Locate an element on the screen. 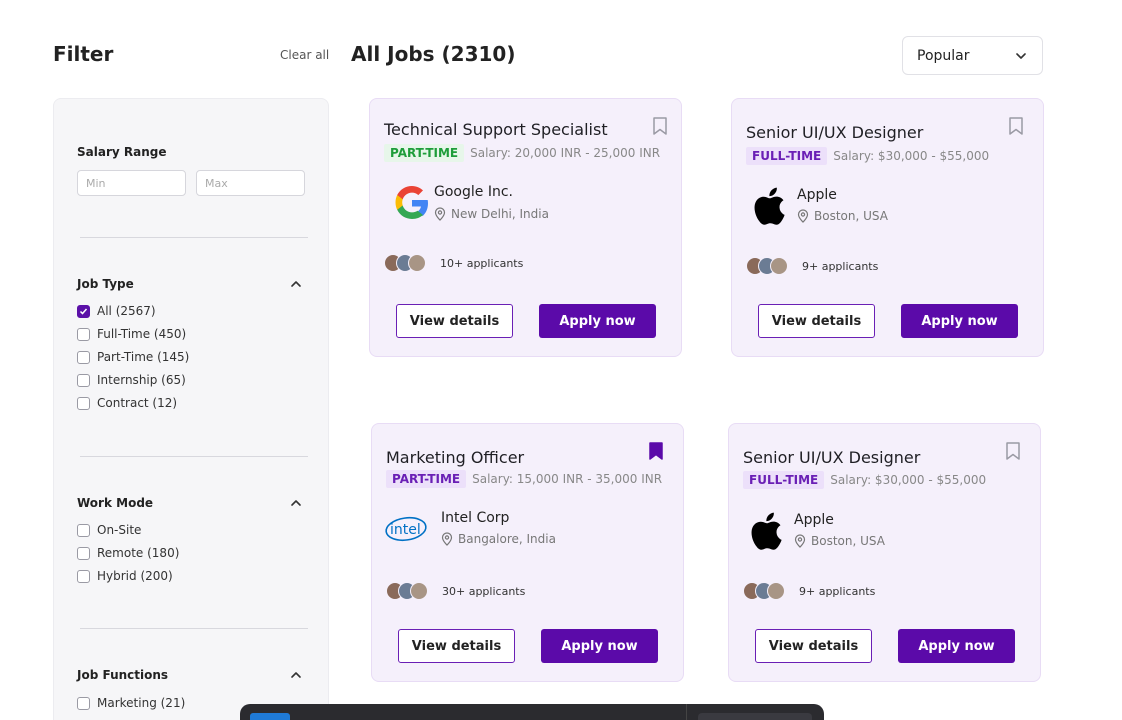 The image size is (1122, 720). toolbar-app-icon is located at coordinates (270, 716).